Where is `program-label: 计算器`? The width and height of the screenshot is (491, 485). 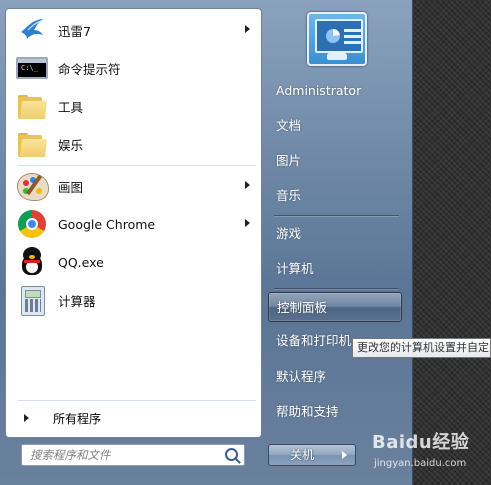 program-label: 计算器 is located at coordinates (77, 301).